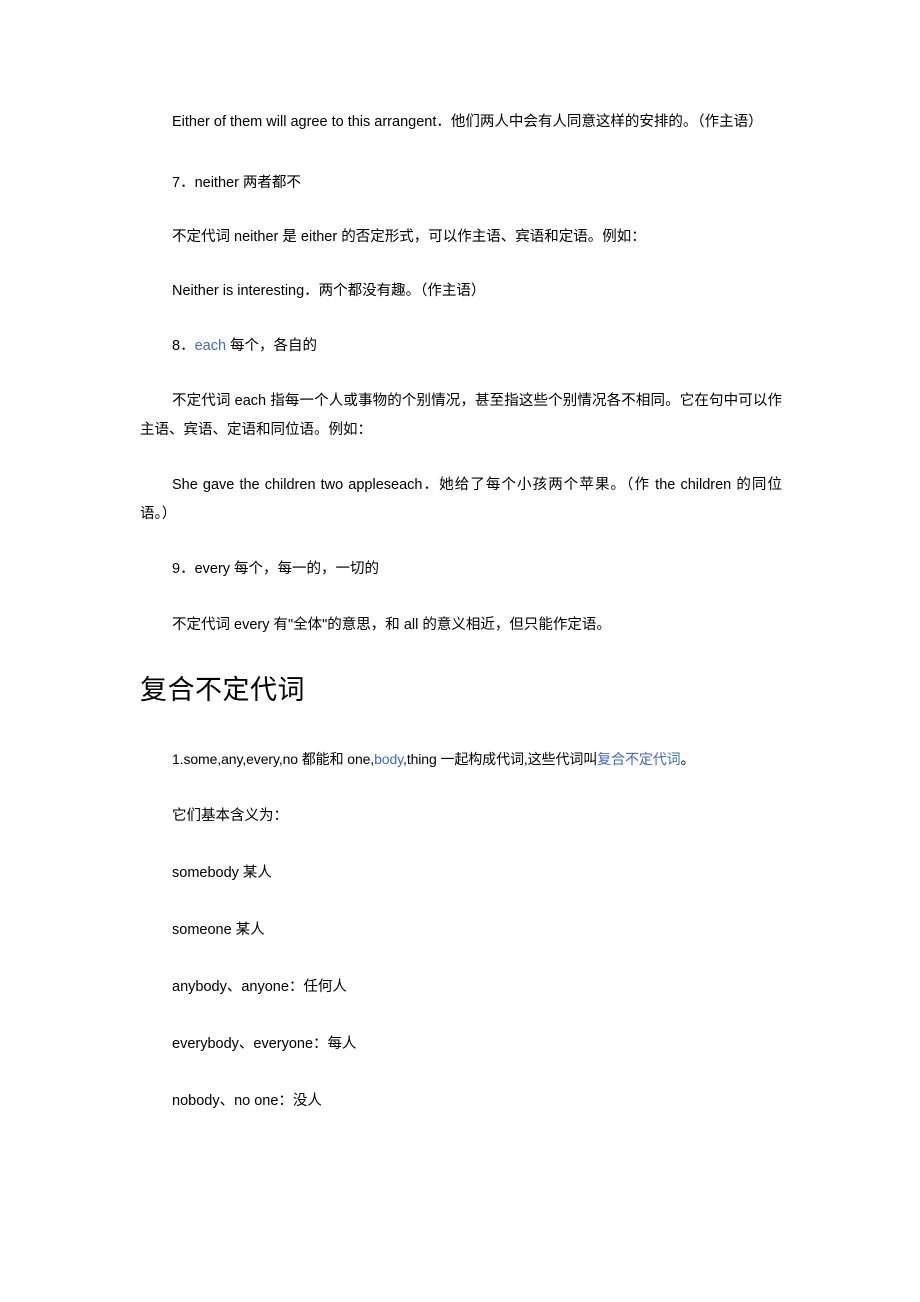 This screenshot has height=1302, width=920. I want to click on compound-intro-text-1: 1.some,any,every,no 都能和 one,, so click(273, 759).